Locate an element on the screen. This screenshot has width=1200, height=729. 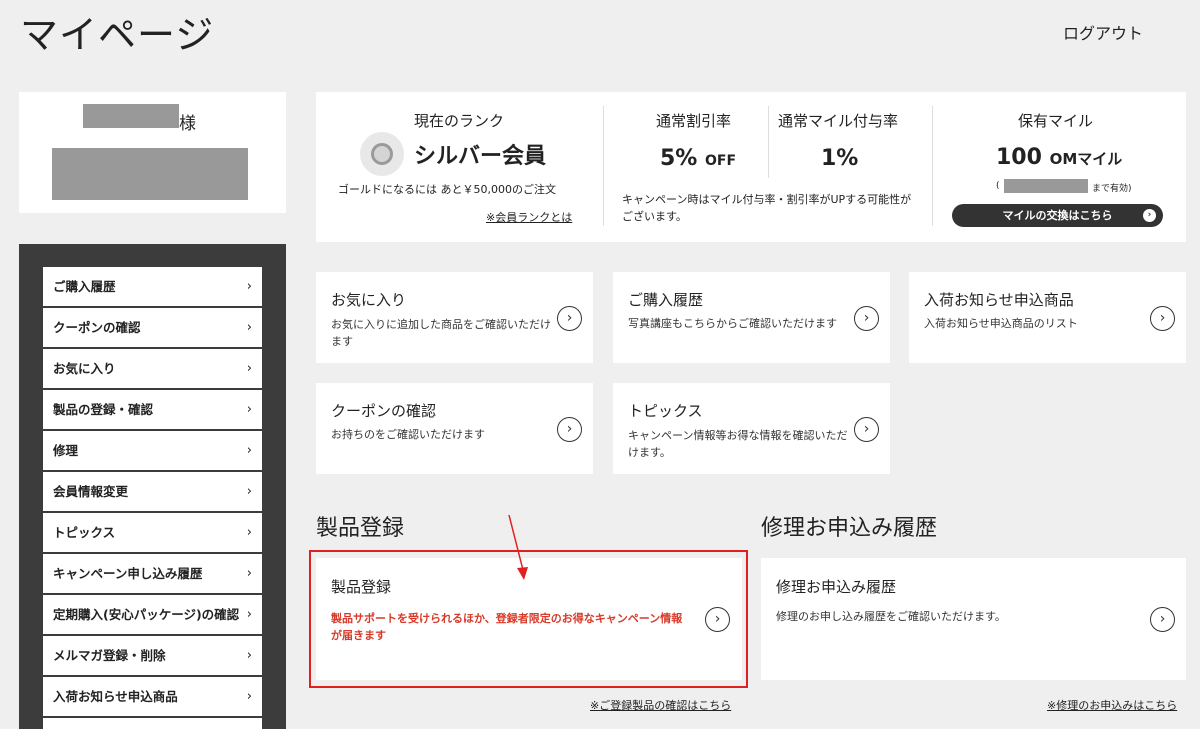
sidebar-item-repair: 修理 › is located at coordinates (152, 450).